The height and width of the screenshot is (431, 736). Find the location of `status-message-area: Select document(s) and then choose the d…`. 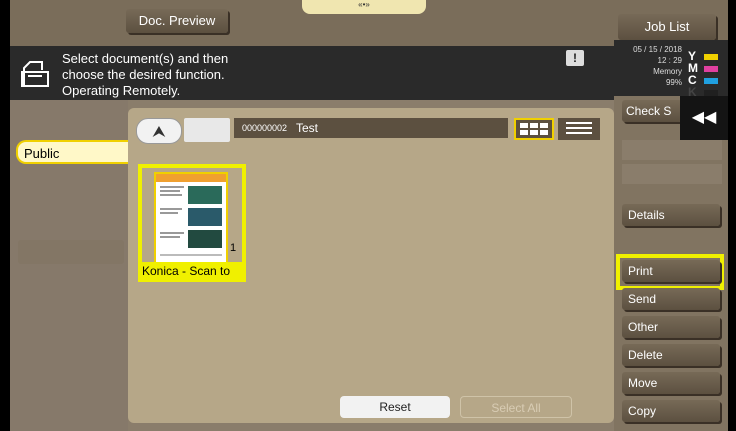

status-message-area: Select document(s) and then choose the d… is located at coordinates (312, 73).